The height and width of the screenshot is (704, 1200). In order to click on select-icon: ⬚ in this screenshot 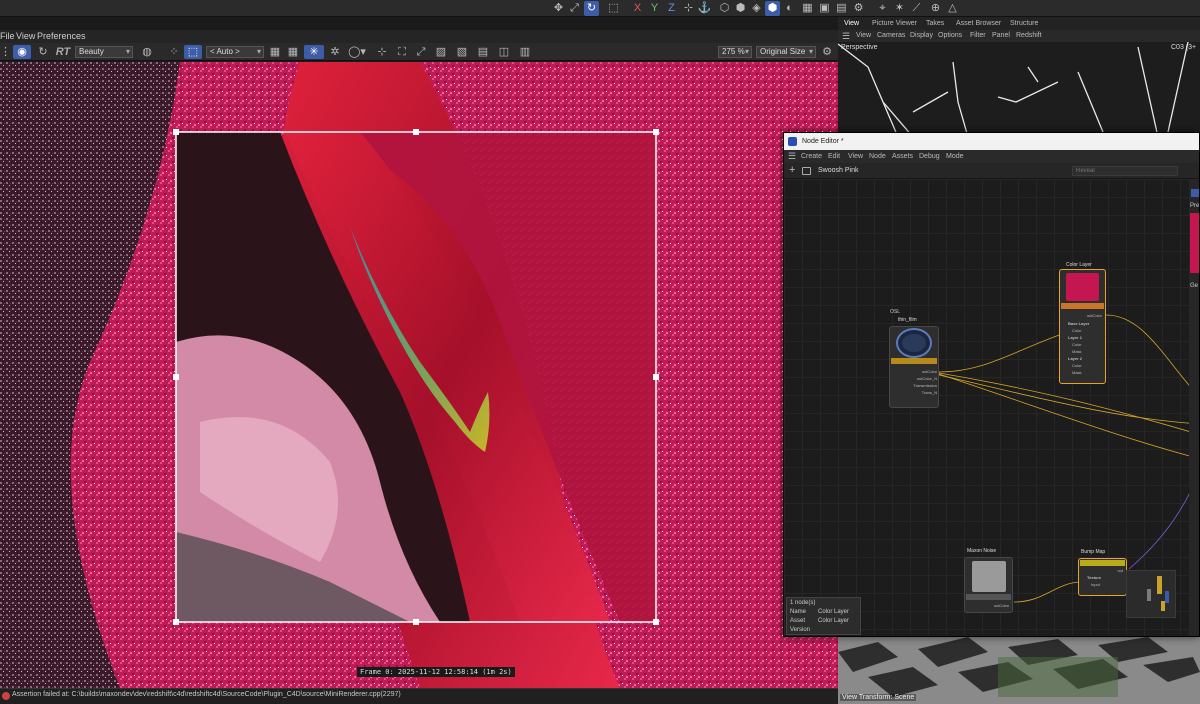, I will do `click(613, 8)`.